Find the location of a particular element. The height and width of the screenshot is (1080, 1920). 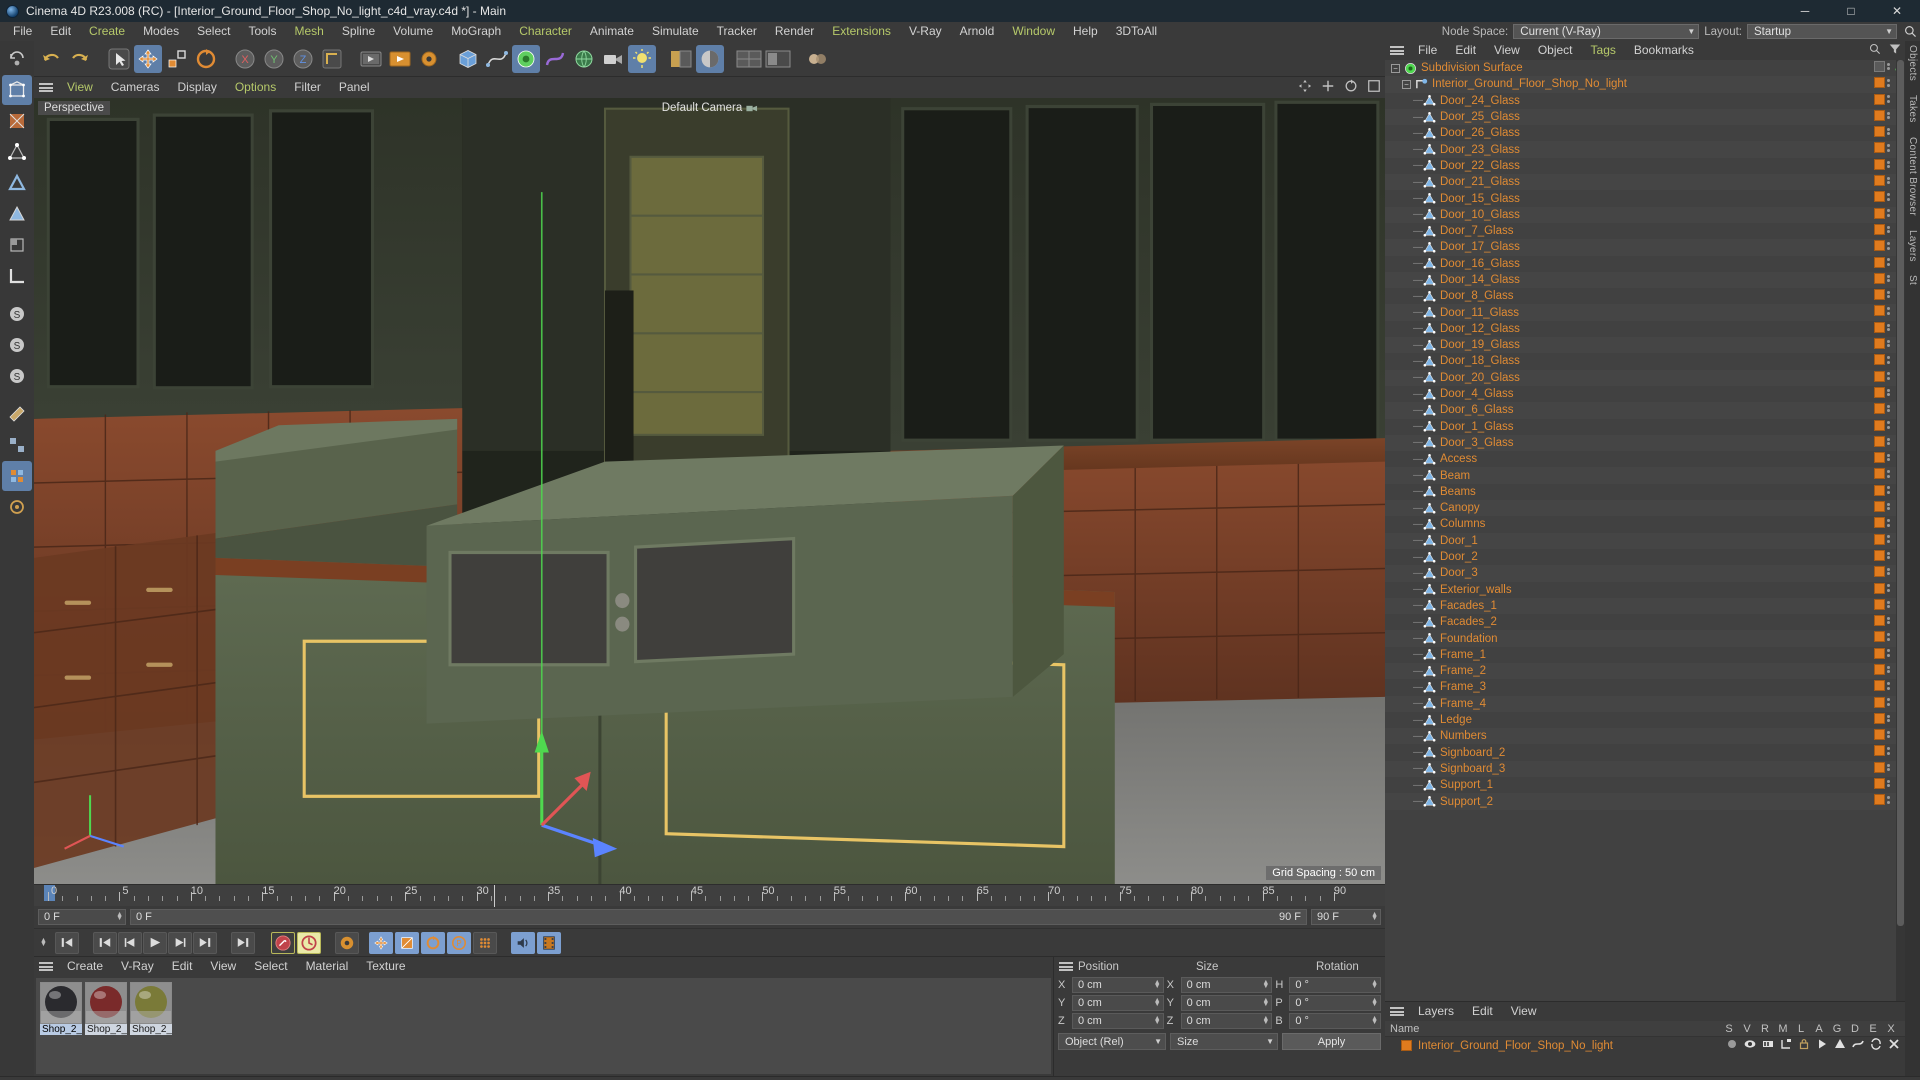

object-row: −Subdivision Surface✓ is located at coordinates (1645, 68).